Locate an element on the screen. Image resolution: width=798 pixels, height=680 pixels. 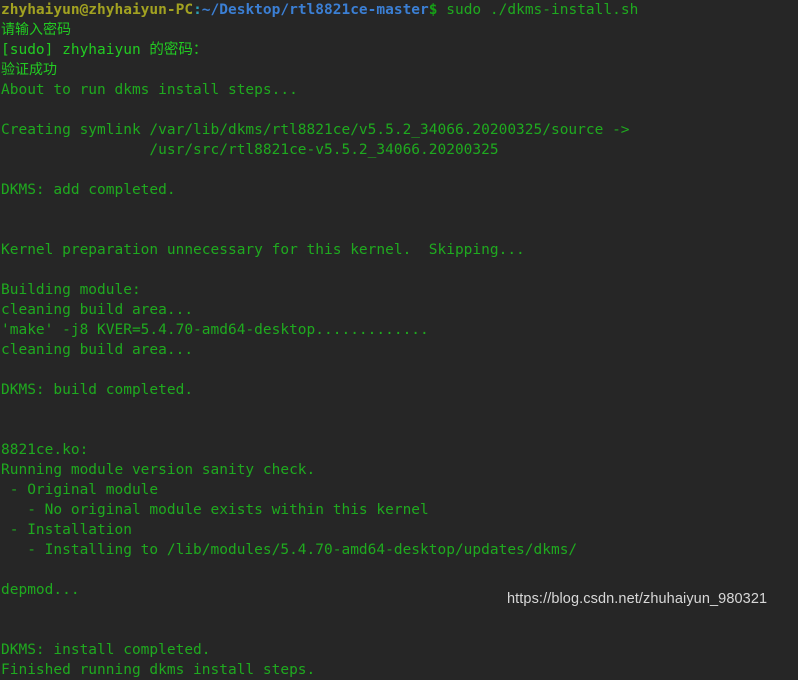
prompt-user-host: zhyhaiyun@zhyhaiyun-PC is located at coordinates (97, 10).